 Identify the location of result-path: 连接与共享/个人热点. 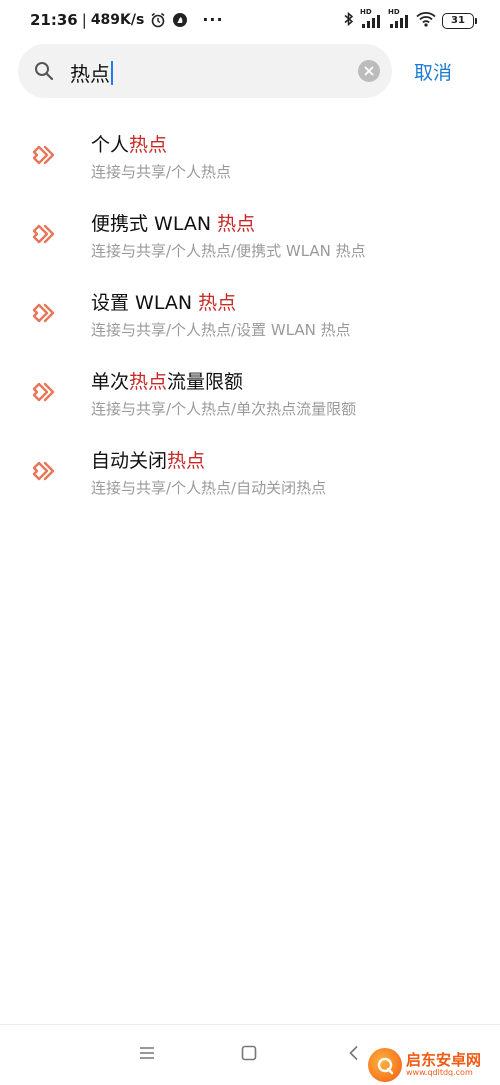
(161, 172).